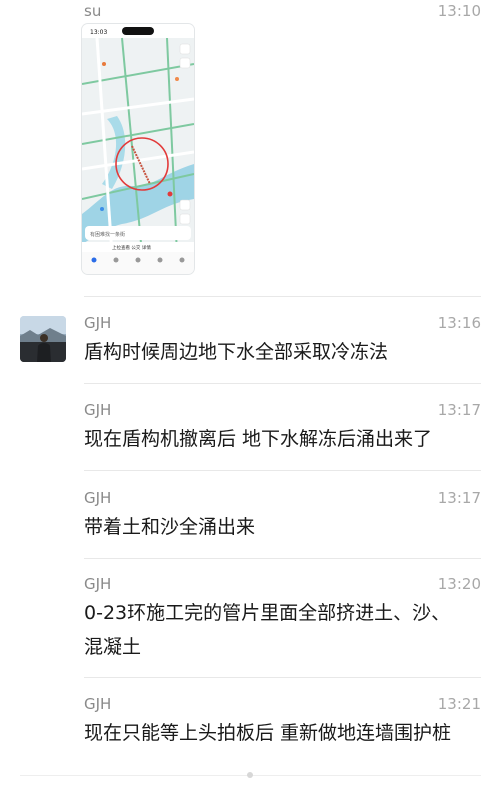 Image resolution: width=501 pixels, height=800 pixels. What do you see at coordinates (250, 775) in the screenshot?
I see `list-end-dot` at bounding box center [250, 775].